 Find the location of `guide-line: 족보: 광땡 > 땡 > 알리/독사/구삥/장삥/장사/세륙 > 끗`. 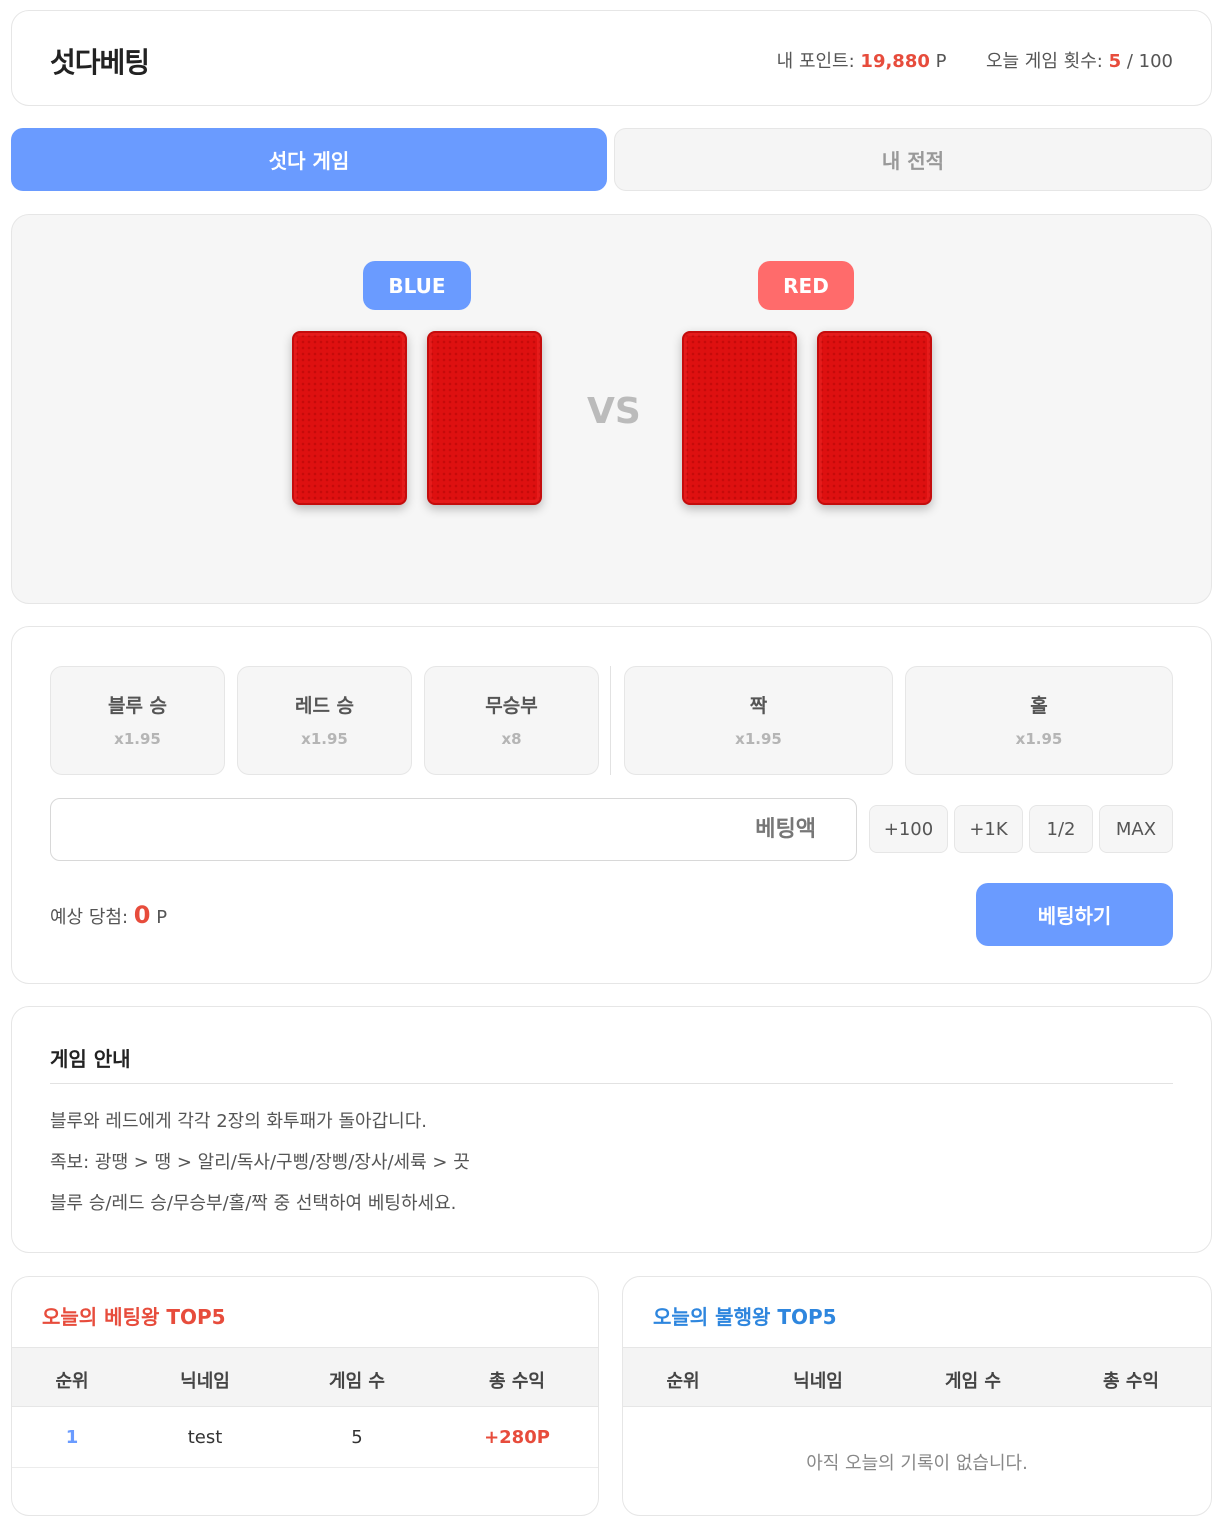

guide-line: 족보: 광땡 > 땡 > 알리/독사/구삥/장삥/장사/세륙 > 끗 is located at coordinates (260, 1162).